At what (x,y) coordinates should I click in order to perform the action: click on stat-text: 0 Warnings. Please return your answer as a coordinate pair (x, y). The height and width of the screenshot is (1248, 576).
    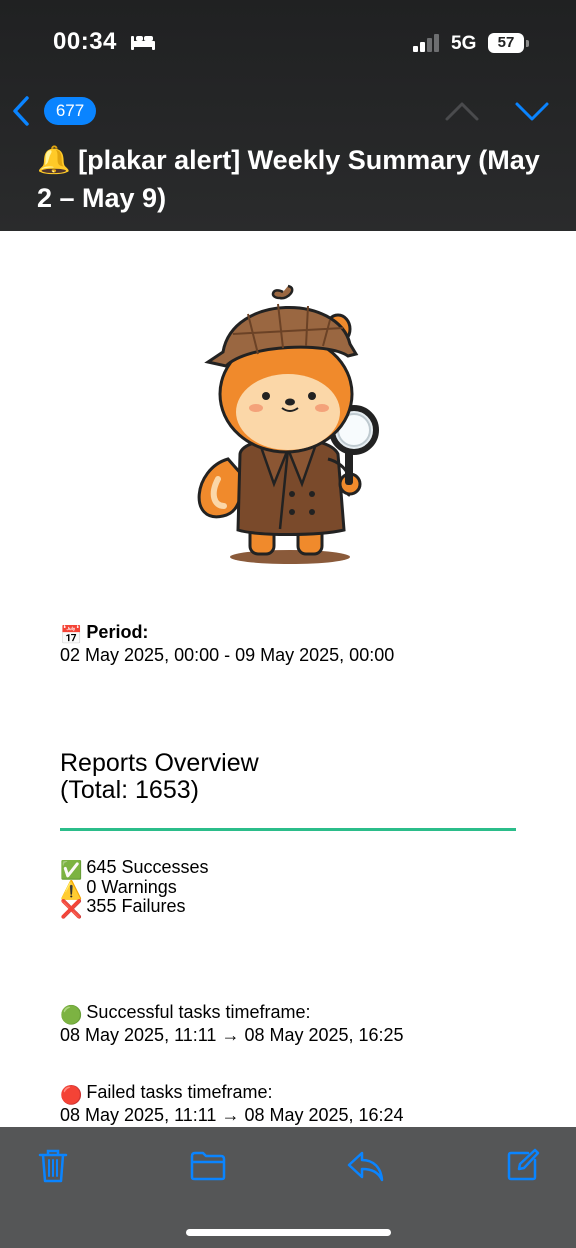
    Looking at the image, I should click on (131, 886).